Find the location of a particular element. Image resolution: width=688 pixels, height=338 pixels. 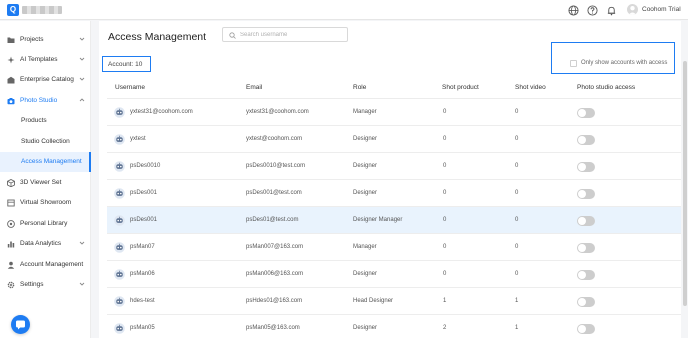

chat-icon is located at coordinates (20, 325).